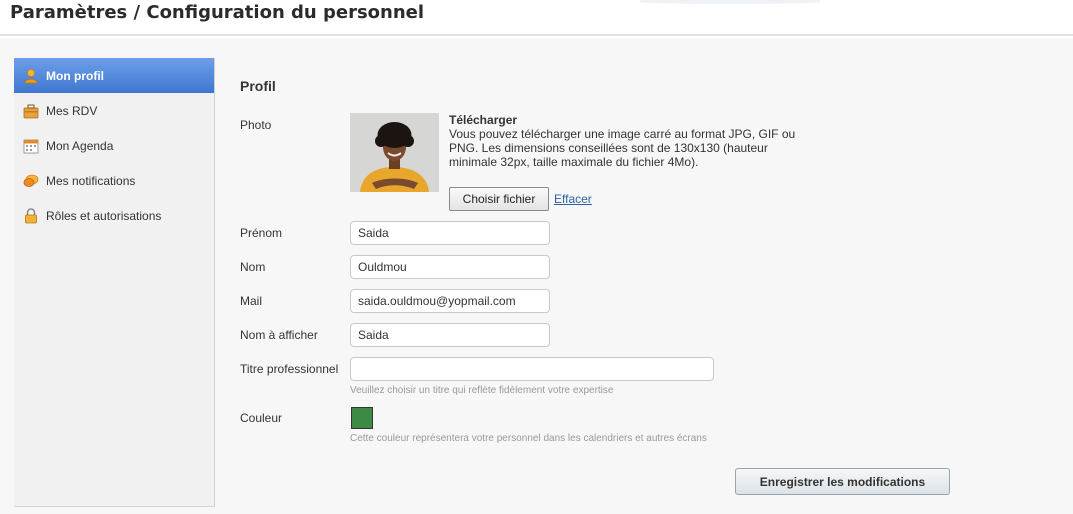 The image size is (1073, 514). Describe the element at coordinates (450, 335) in the screenshot. I see `display-name-input` at that location.